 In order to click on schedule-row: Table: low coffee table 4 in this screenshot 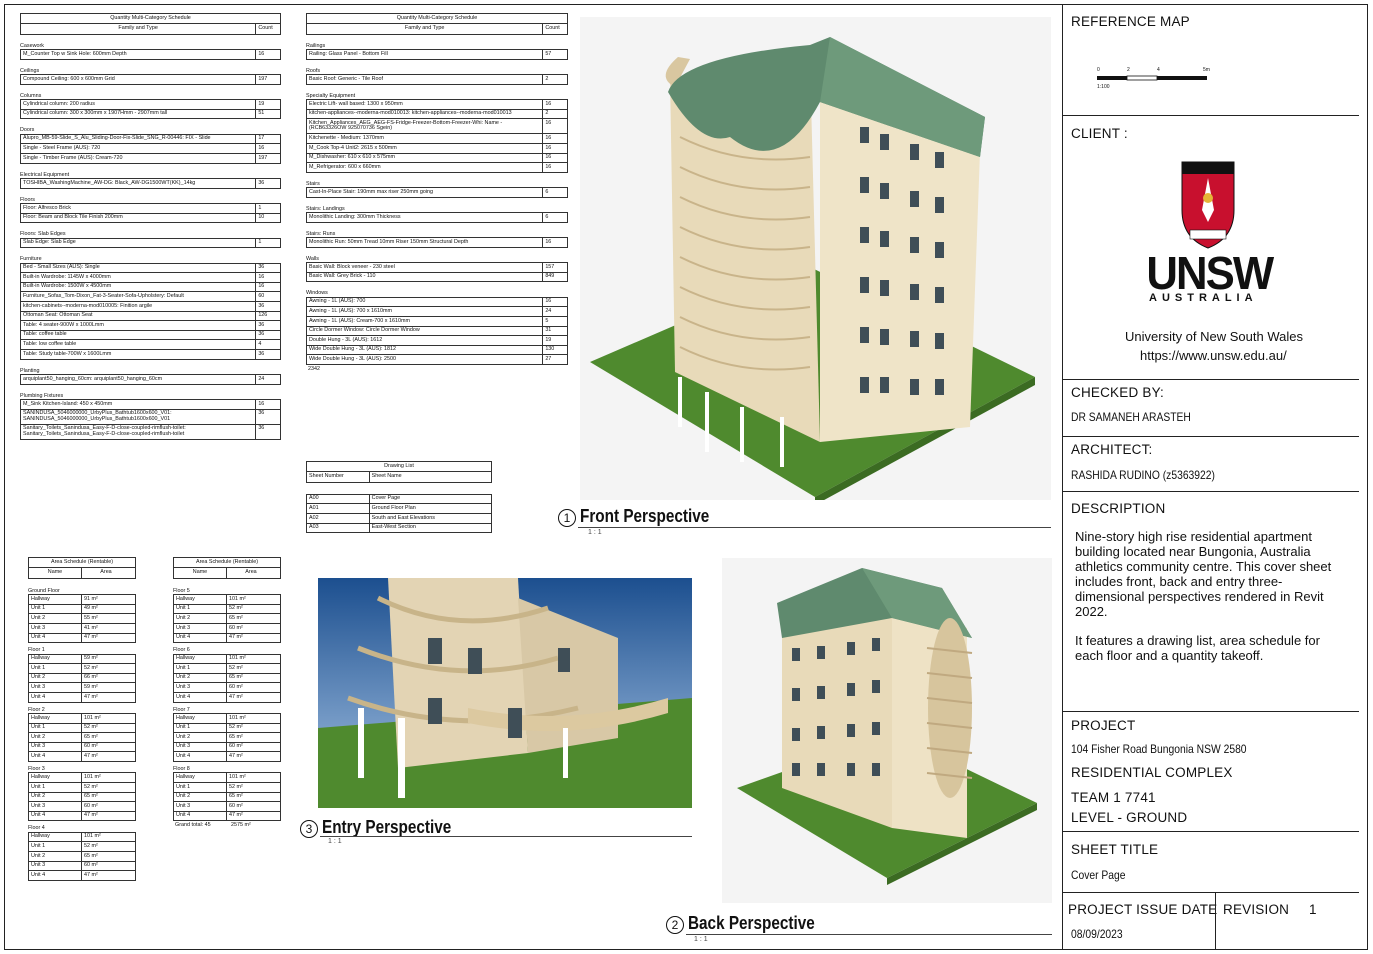, I will do `click(150, 344)`.